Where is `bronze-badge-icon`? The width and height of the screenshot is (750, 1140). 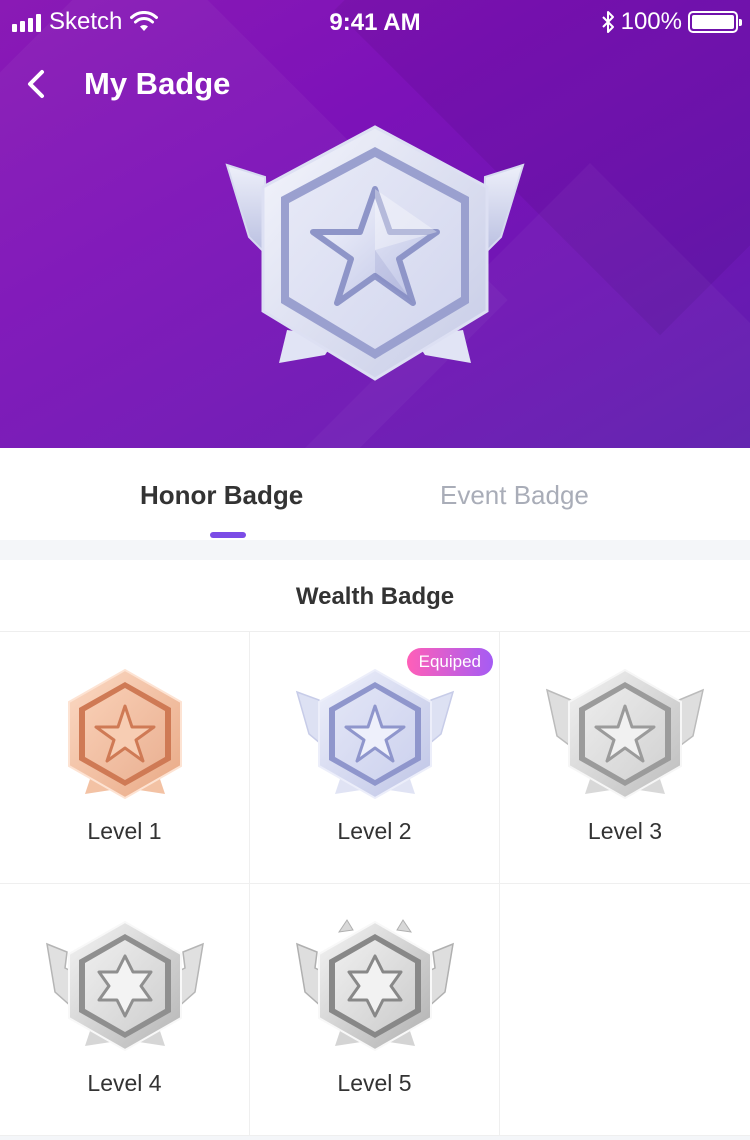
bronze-badge-icon is located at coordinates (124, 734).